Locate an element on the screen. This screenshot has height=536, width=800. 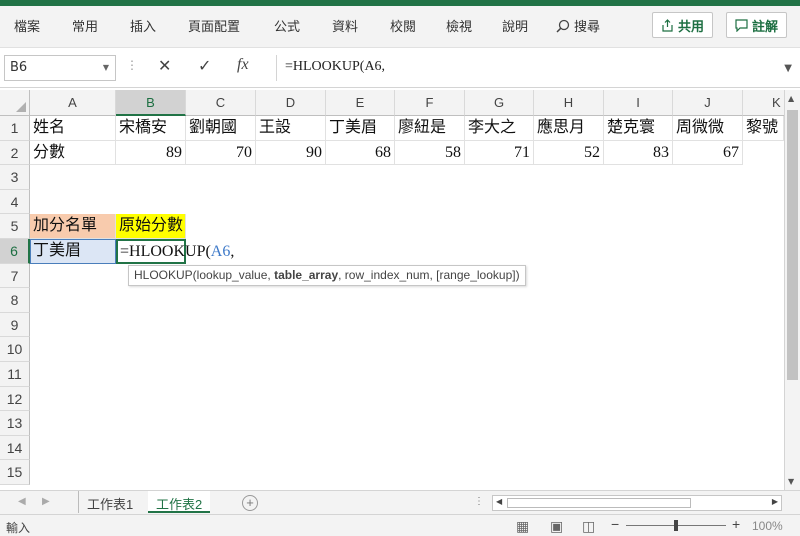
cell-e1: 丁美眉 is located at coordinates (360, 128).